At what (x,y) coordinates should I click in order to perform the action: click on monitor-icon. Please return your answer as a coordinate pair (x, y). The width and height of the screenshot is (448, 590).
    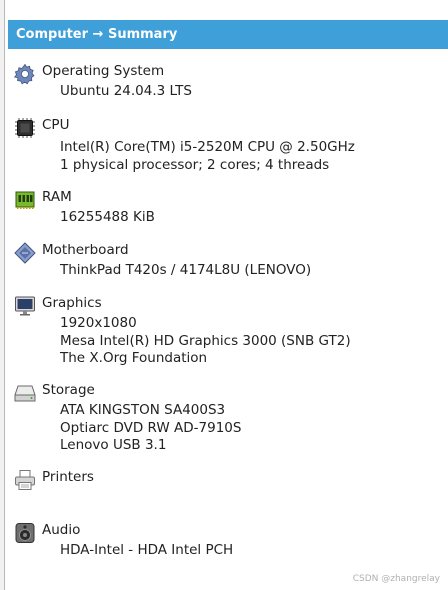
    Looking at the image, I should click on (25, 306).